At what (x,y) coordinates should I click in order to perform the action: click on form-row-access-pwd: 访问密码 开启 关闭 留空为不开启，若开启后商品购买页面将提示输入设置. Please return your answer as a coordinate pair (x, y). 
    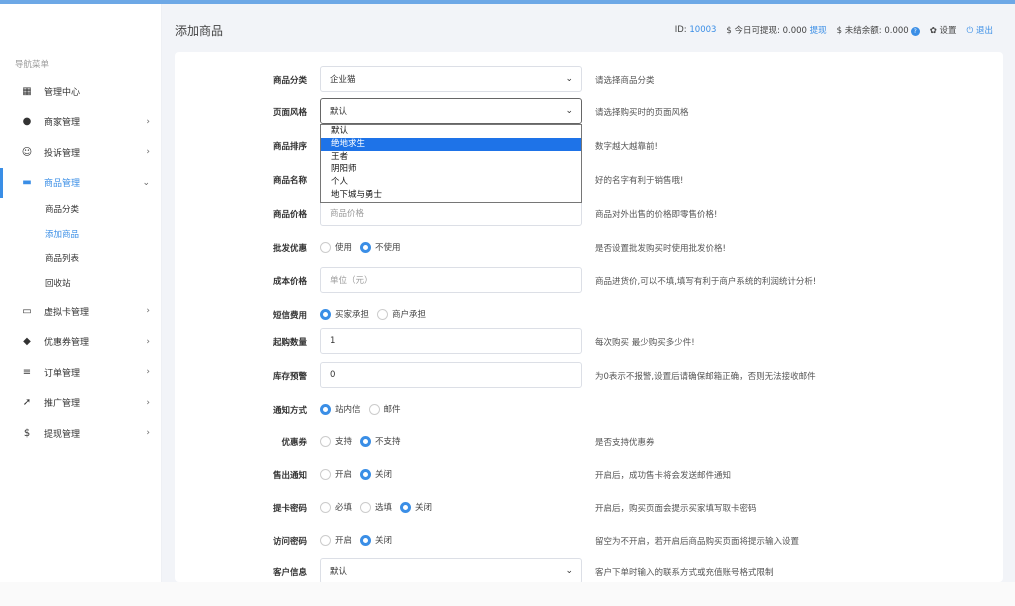
    Looking at the image, I should click on (589, 542).